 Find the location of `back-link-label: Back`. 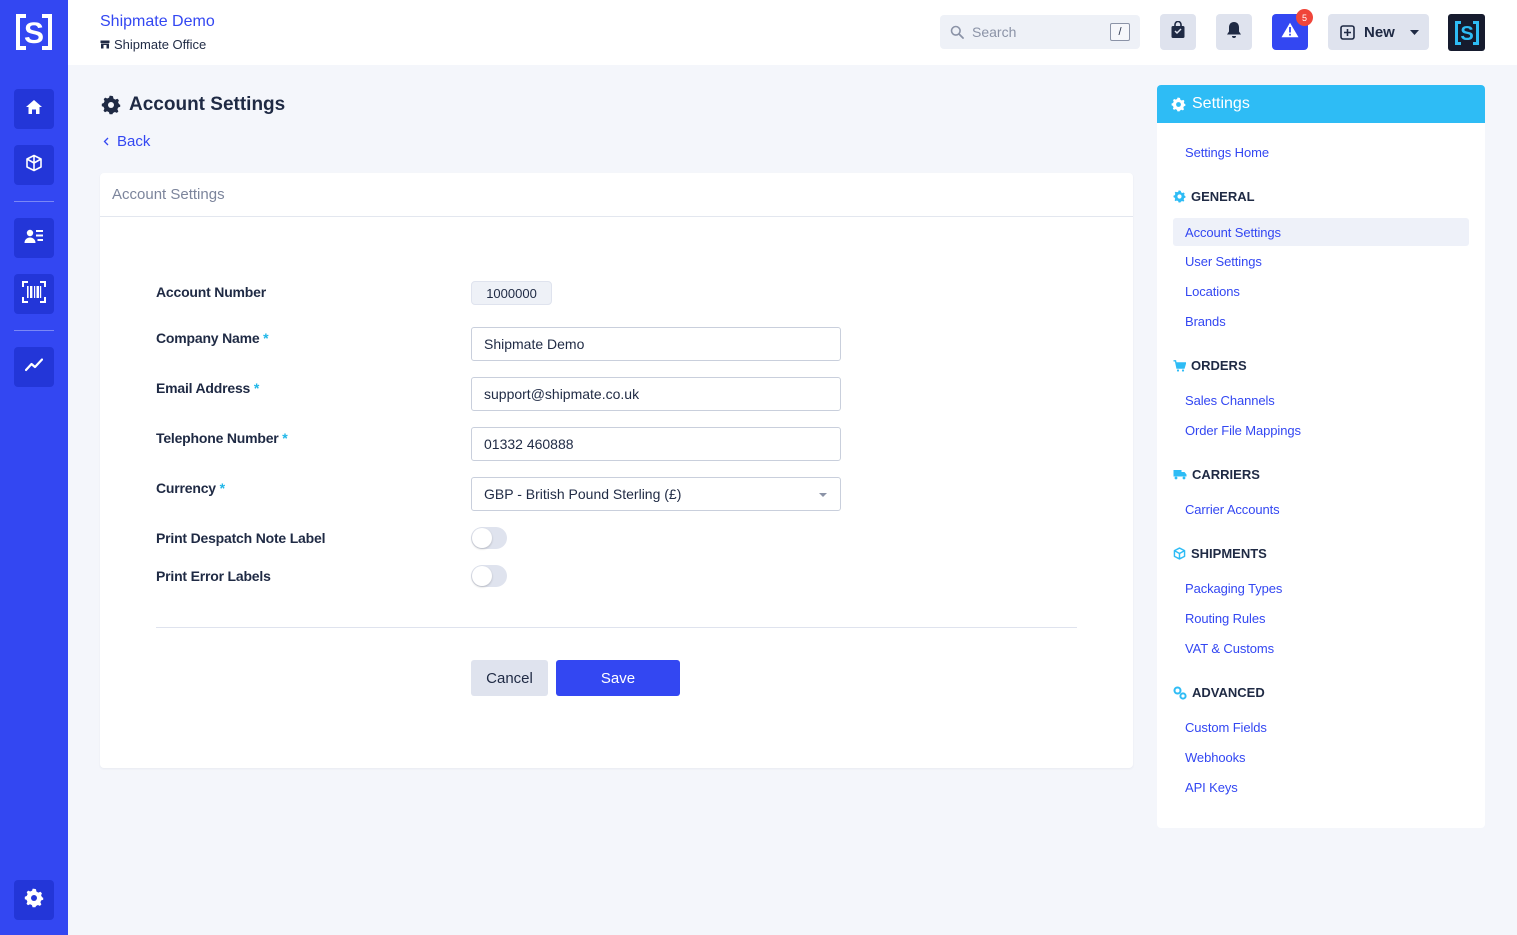

back-link-label: Back is located at coordinates (134, 141).